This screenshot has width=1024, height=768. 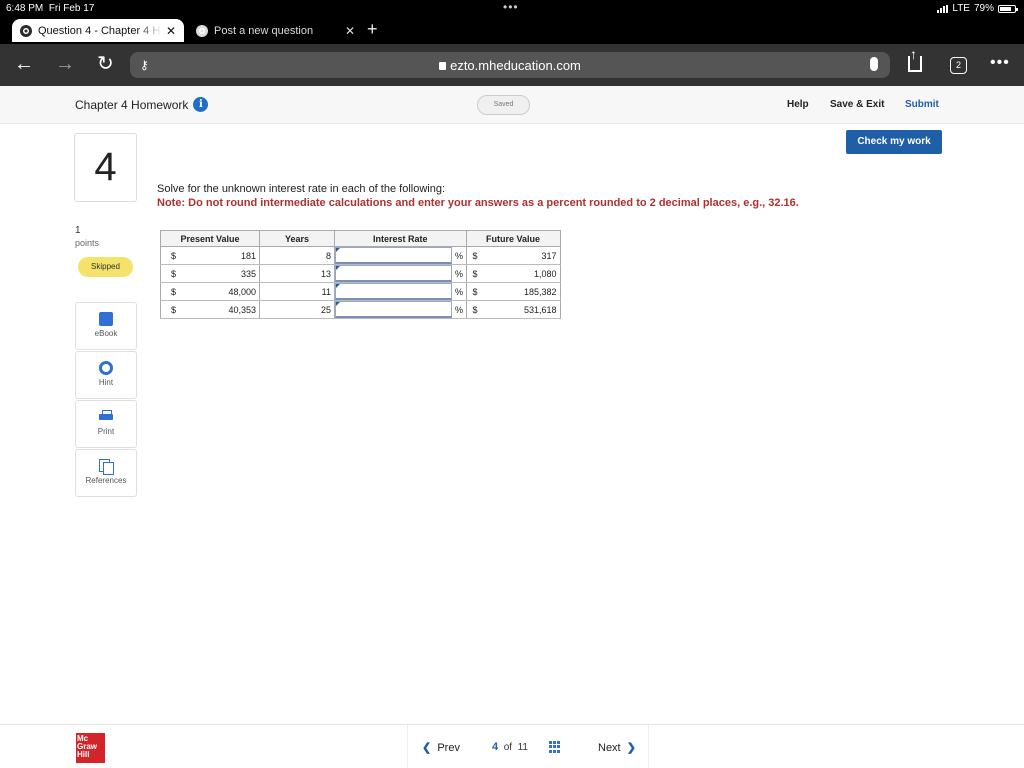 What do you see at coordinates (857, 104) in the screenshot?
I see `save-exit-link: Save & Exit` at bounding box center [857, 104].